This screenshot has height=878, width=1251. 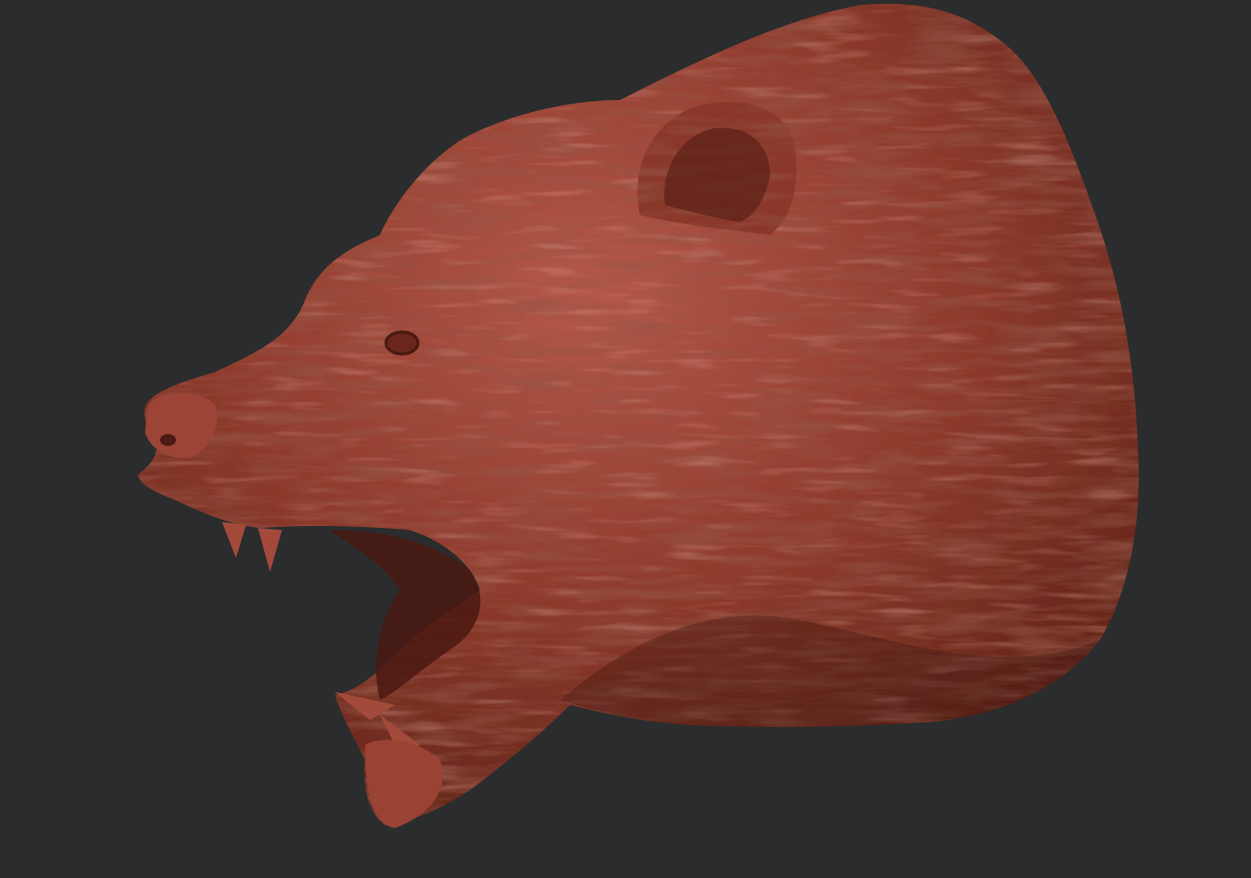 What do you see at coordinates (234, 540) in the screenshot?
I see `upper-tooth` at bounding box center [234, 540].